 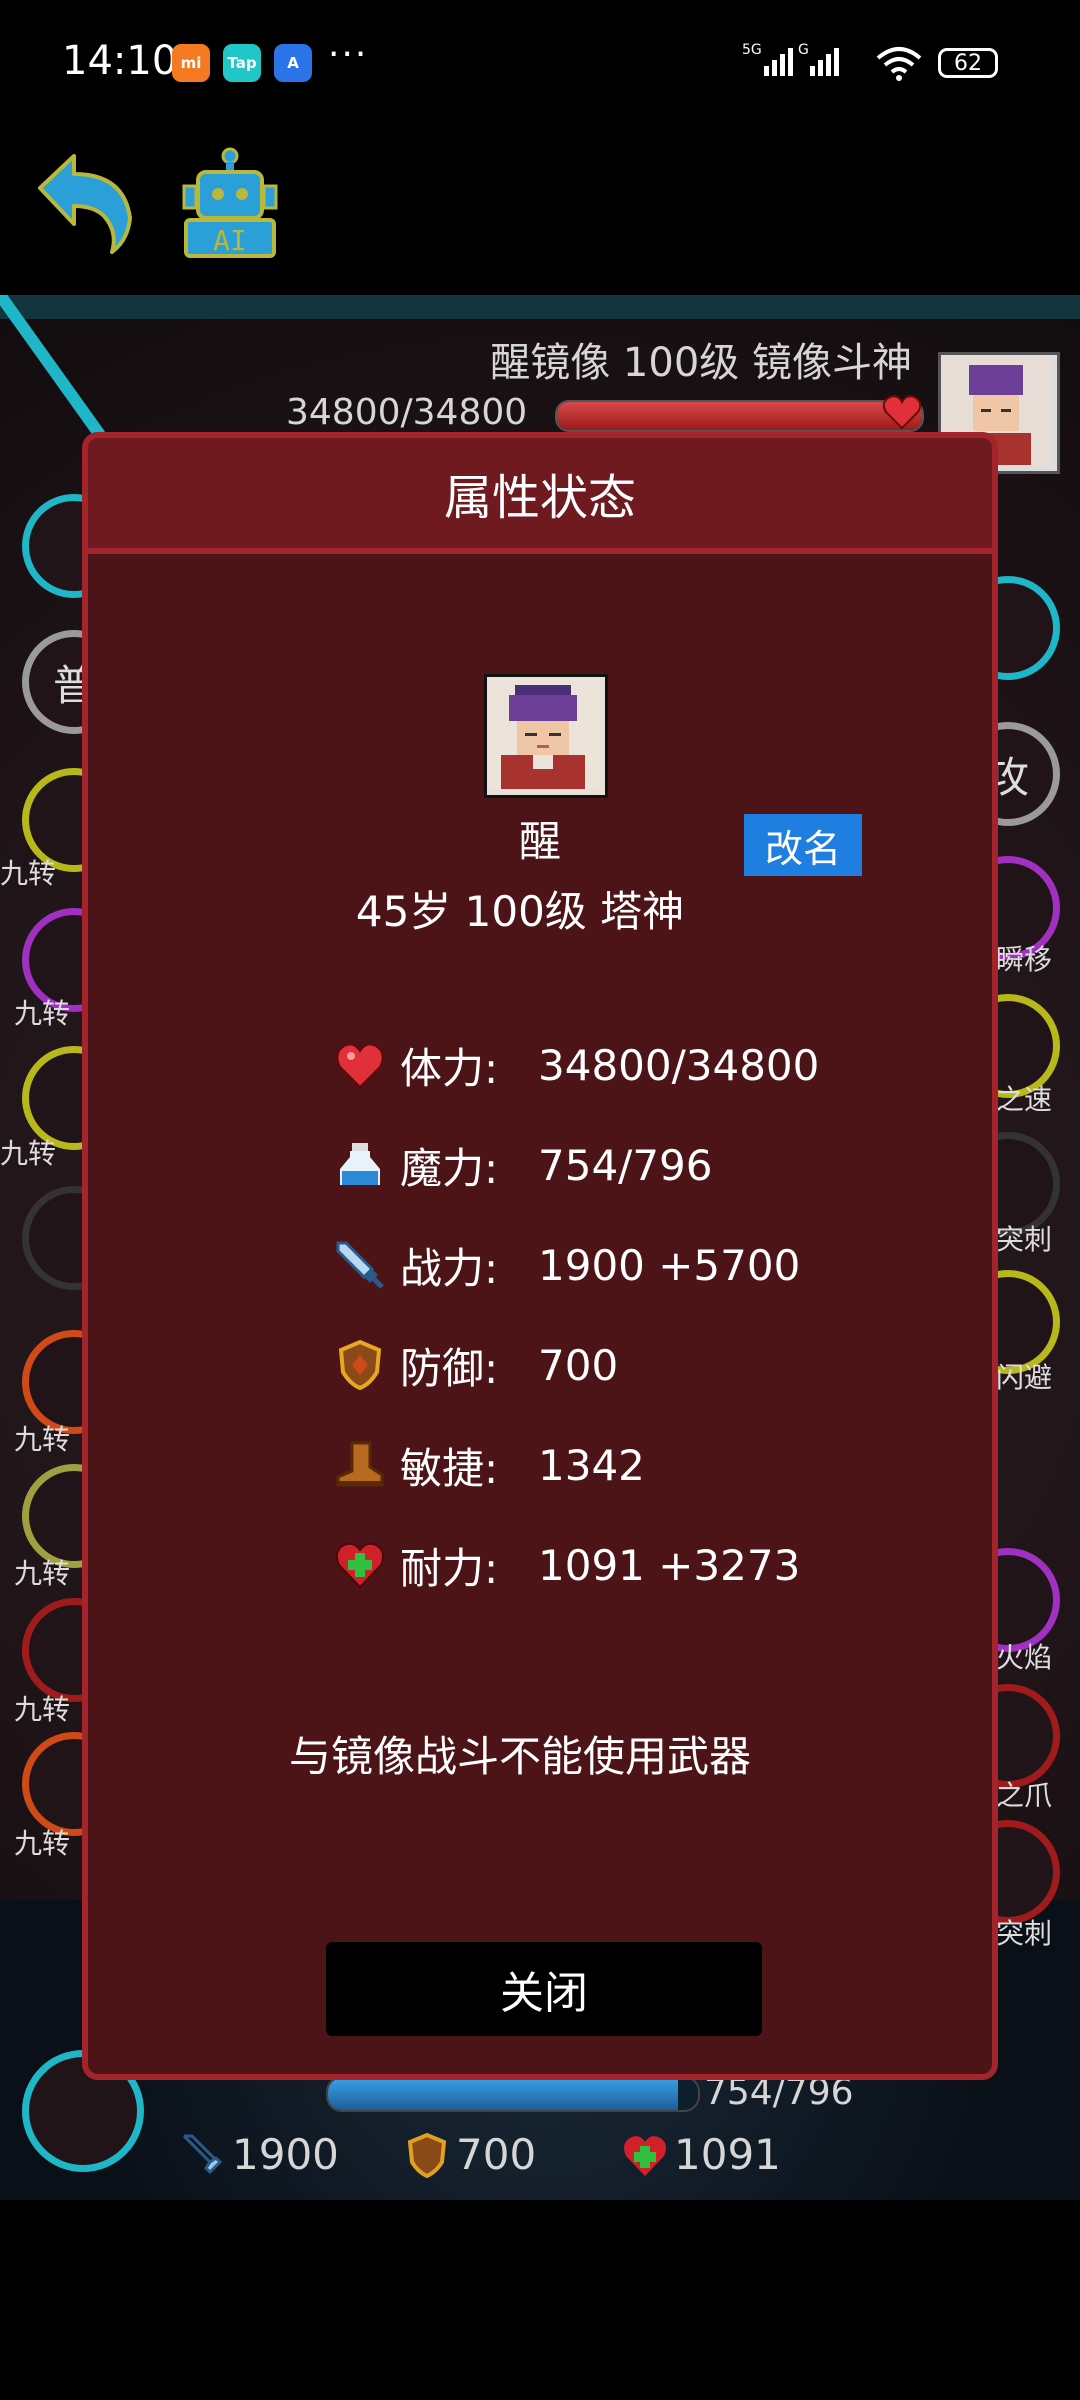 I want to click on boot-icon, so click(x=360, y=1464).